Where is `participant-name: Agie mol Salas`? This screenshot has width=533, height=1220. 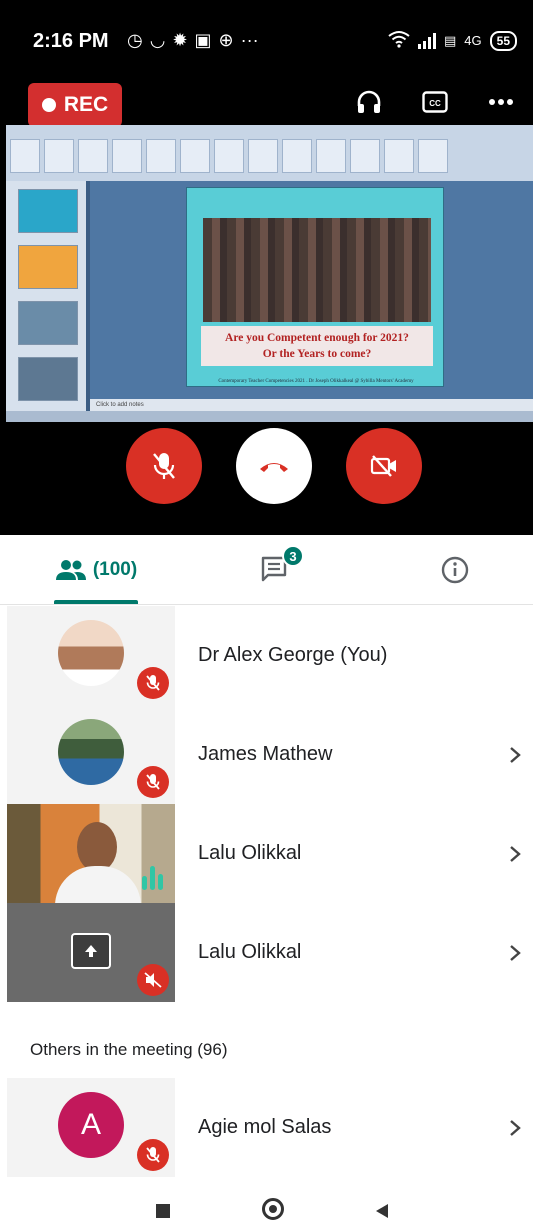 participant-name: Agie mol Salas is located at coordinates (265, 1127).